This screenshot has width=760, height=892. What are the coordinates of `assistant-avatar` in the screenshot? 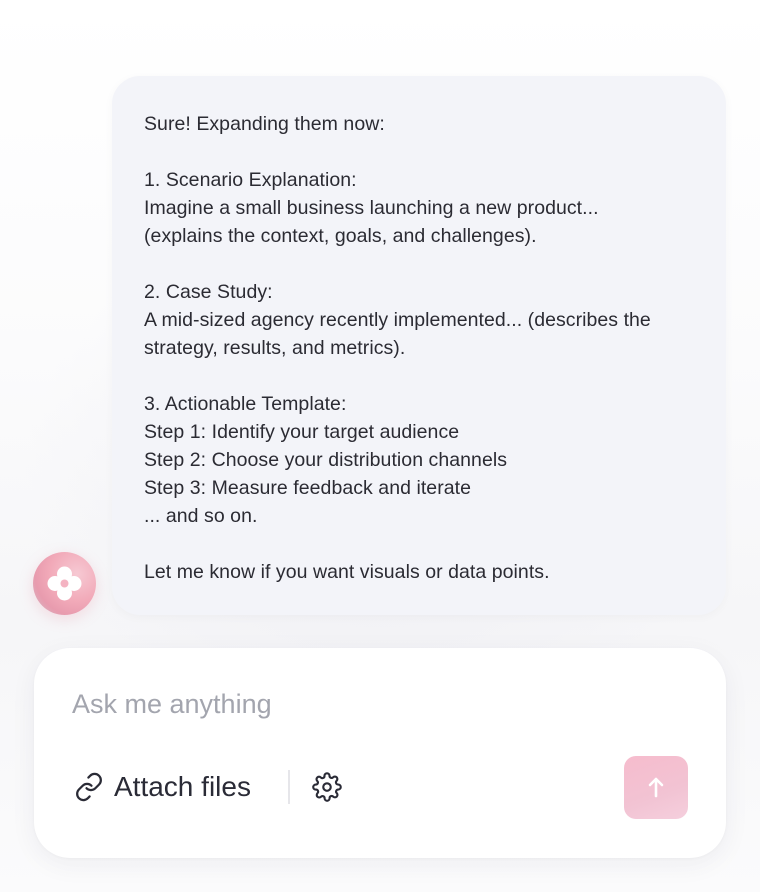 It's located at (64, 583).